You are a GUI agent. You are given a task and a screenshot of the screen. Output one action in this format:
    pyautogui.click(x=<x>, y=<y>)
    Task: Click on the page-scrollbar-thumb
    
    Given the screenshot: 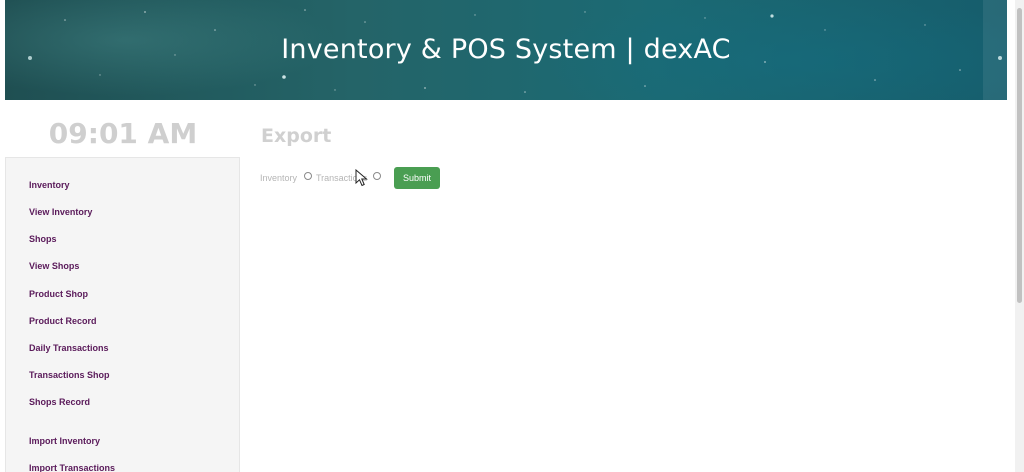 What is the action you would take?
    pyautogui.click(x=1019, y=155)
    